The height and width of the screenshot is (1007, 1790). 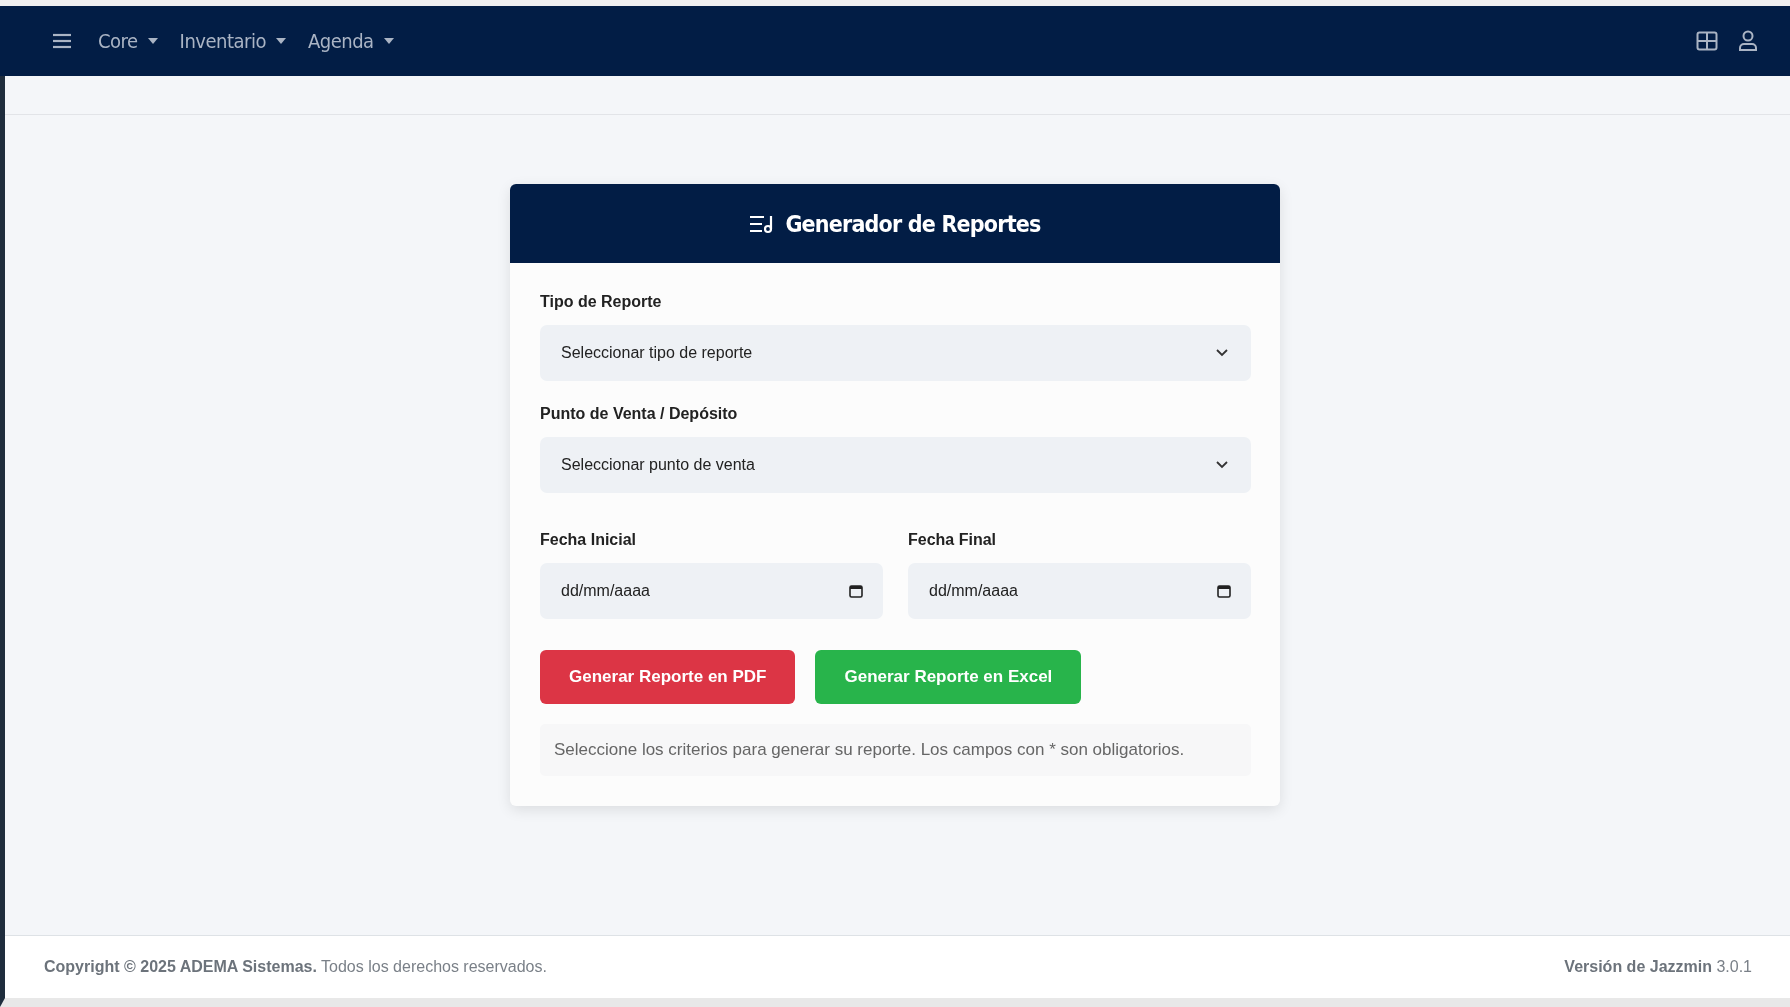 I want to click on nav-menu-item: Inventario, so click(x=232, y=41).